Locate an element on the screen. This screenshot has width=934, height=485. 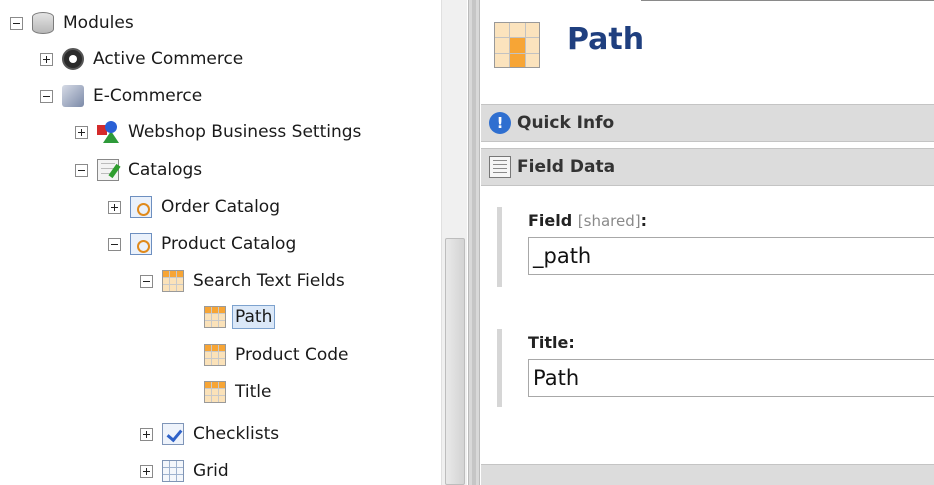
tree-node-catalogs: Catalogs is located at coordinates (140, 170).